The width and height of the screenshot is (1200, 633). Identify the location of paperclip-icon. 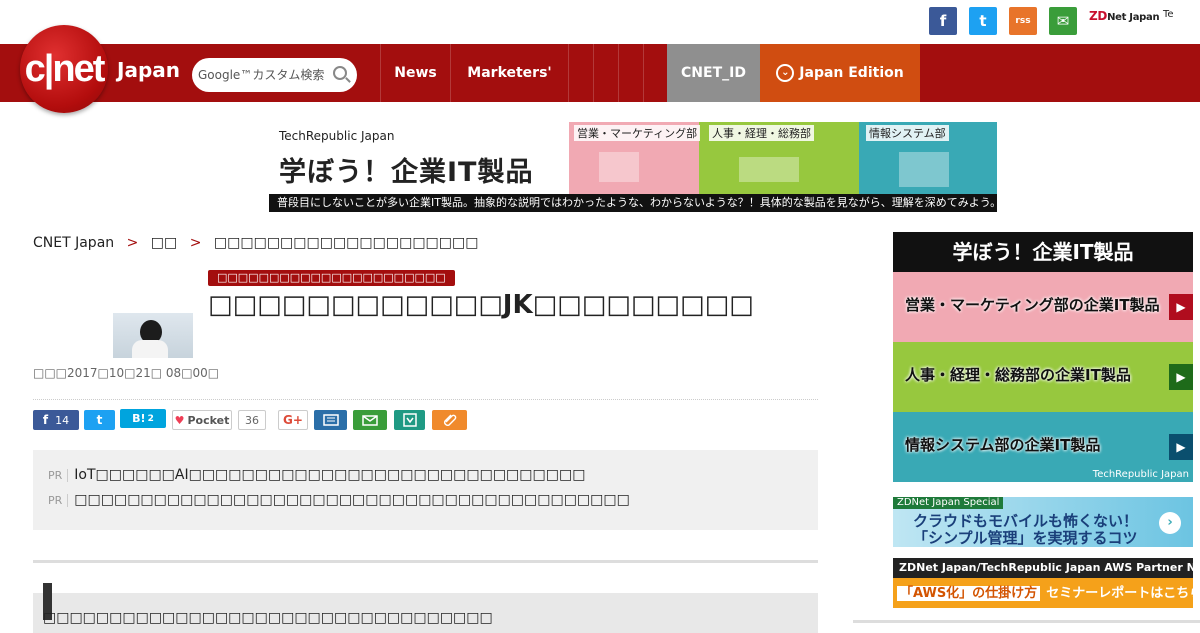
(449, 420).